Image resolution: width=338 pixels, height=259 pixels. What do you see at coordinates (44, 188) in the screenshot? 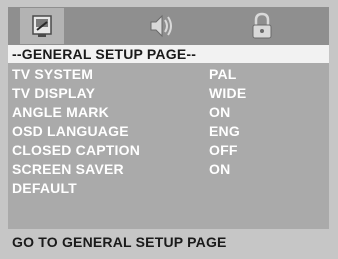
I see `menu-item-label: DEFAULT` at bounding box center [44, 188].